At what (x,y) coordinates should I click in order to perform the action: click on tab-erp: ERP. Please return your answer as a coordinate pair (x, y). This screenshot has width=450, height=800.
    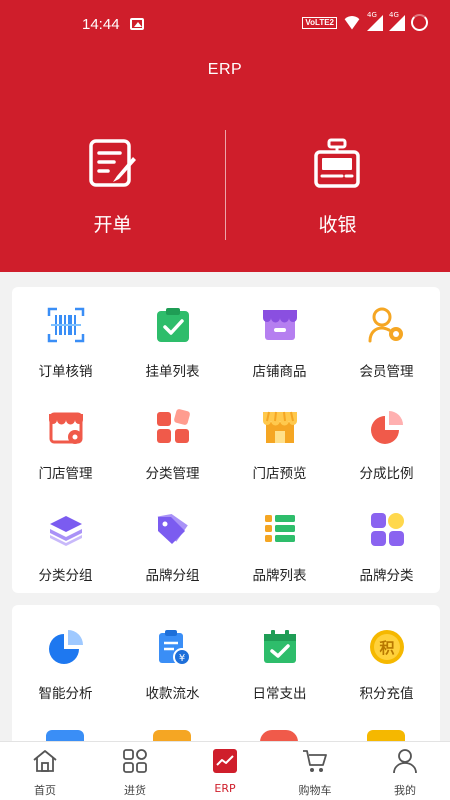
    Looking at the image, I should click on (225, 771).